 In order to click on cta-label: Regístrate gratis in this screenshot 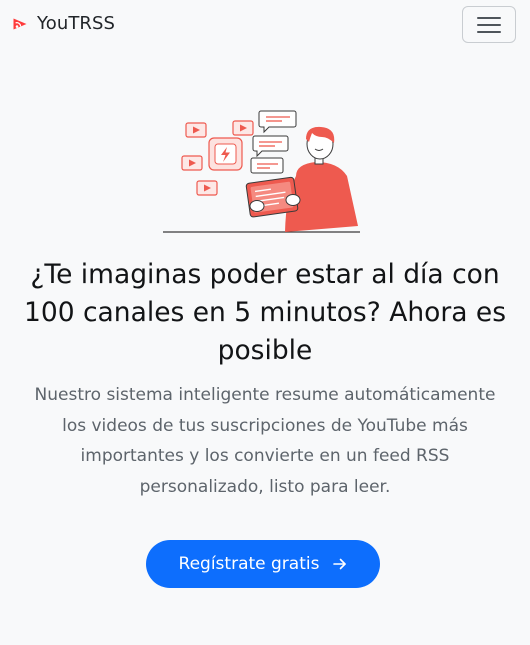, I will do `click(249, 564)`.